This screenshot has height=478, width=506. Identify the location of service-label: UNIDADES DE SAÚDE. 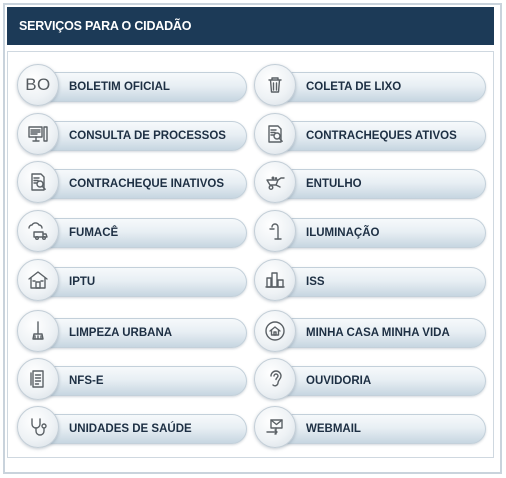
(130, 429).